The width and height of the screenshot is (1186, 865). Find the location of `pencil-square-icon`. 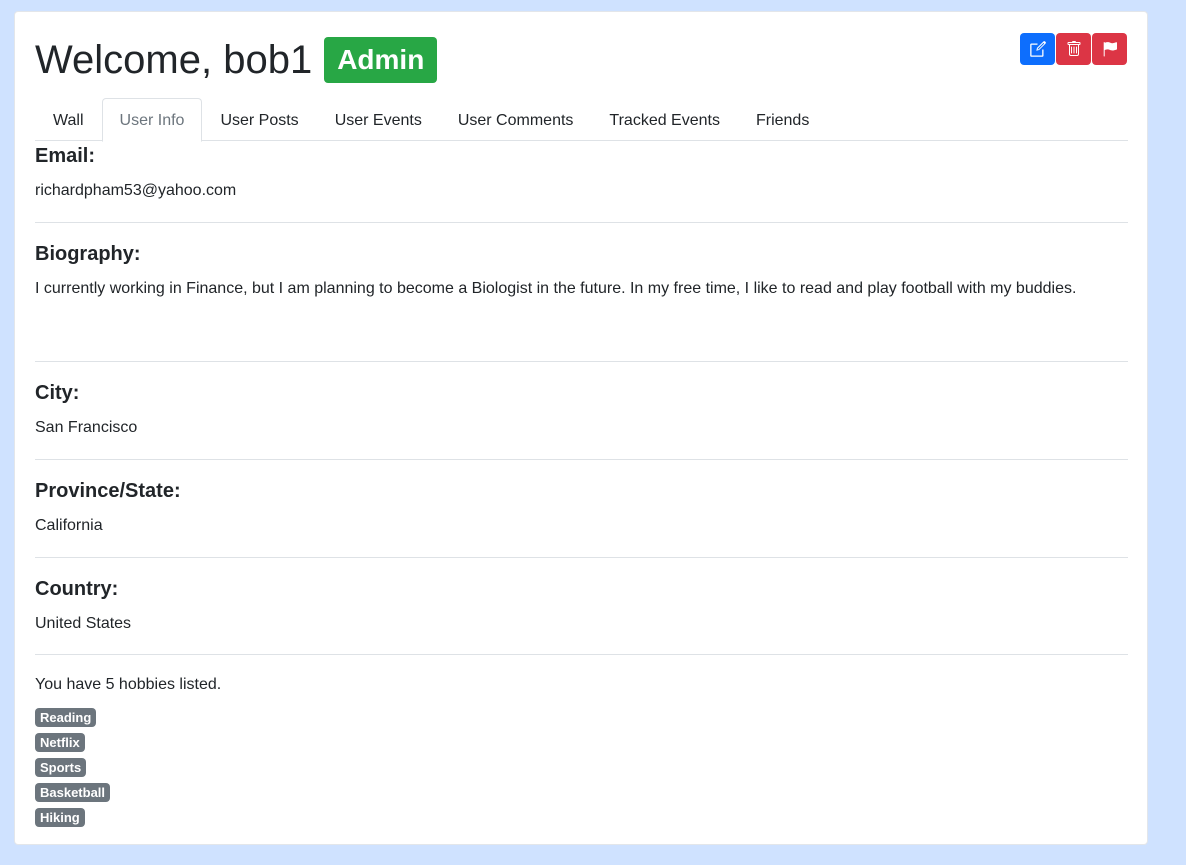

pencil-square-icon is located at coordinates (1037, 49).